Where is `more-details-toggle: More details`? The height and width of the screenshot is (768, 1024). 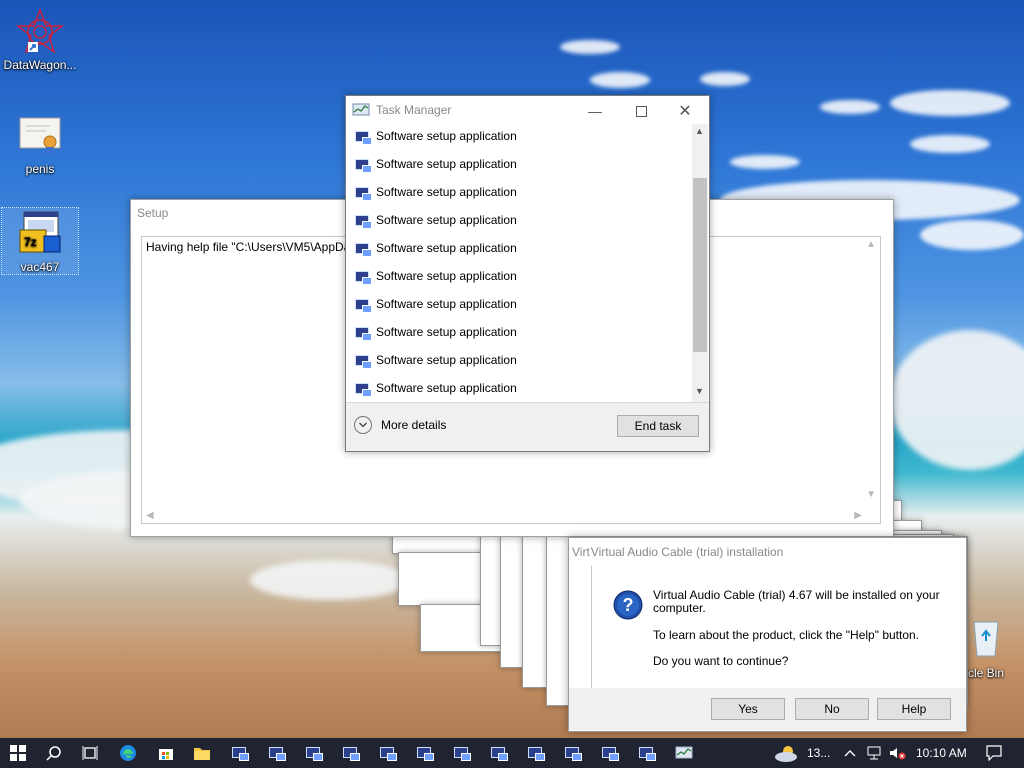 more-details-toggle: More details is located at coordinates (400, 425).